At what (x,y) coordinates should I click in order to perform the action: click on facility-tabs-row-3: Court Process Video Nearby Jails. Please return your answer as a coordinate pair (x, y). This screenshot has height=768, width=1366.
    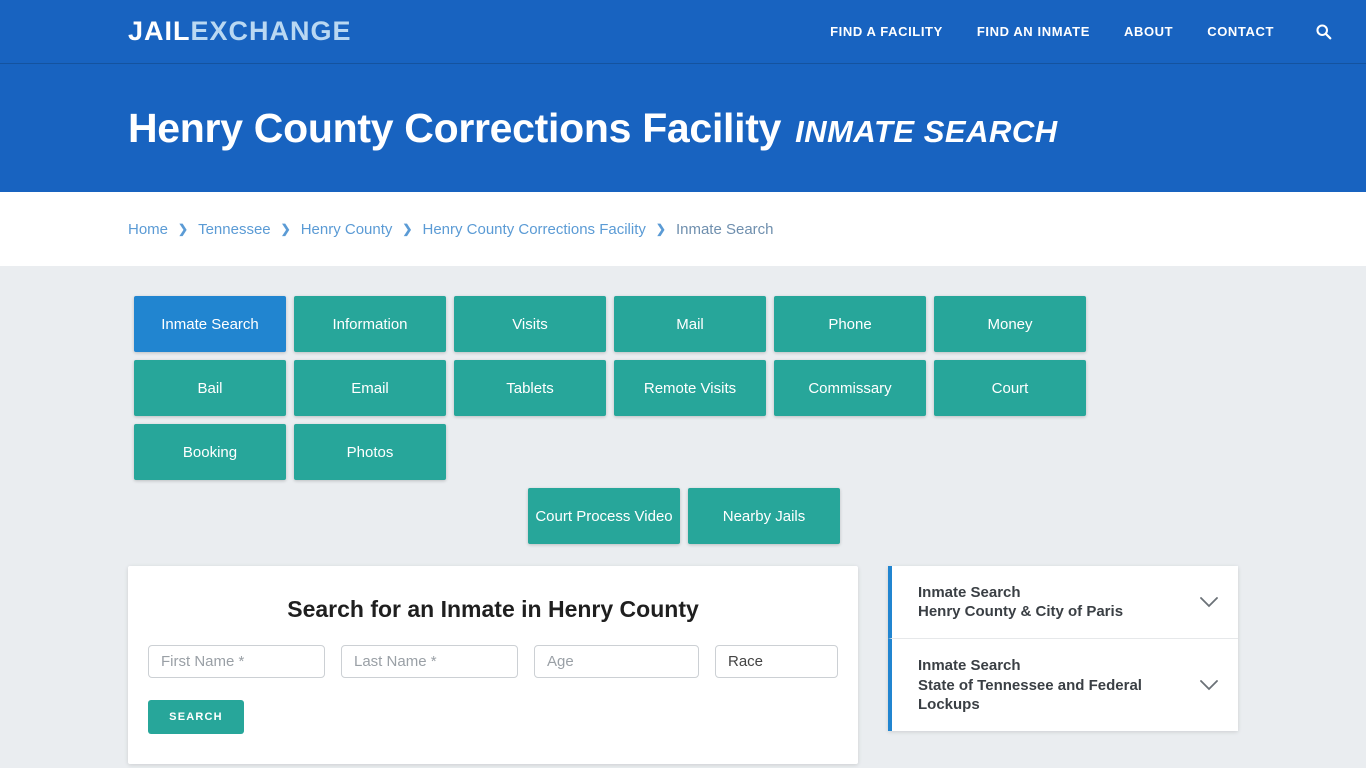
    Looking at the image, I should click on (684, 516).